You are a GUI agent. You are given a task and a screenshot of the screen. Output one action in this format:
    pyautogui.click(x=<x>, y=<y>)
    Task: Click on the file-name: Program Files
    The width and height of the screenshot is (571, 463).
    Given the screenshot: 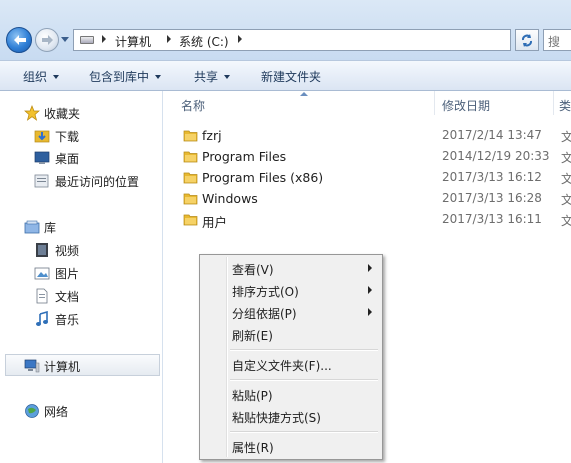 What is the action you would take?
    pyautogui.click(x=244, y=156)
    